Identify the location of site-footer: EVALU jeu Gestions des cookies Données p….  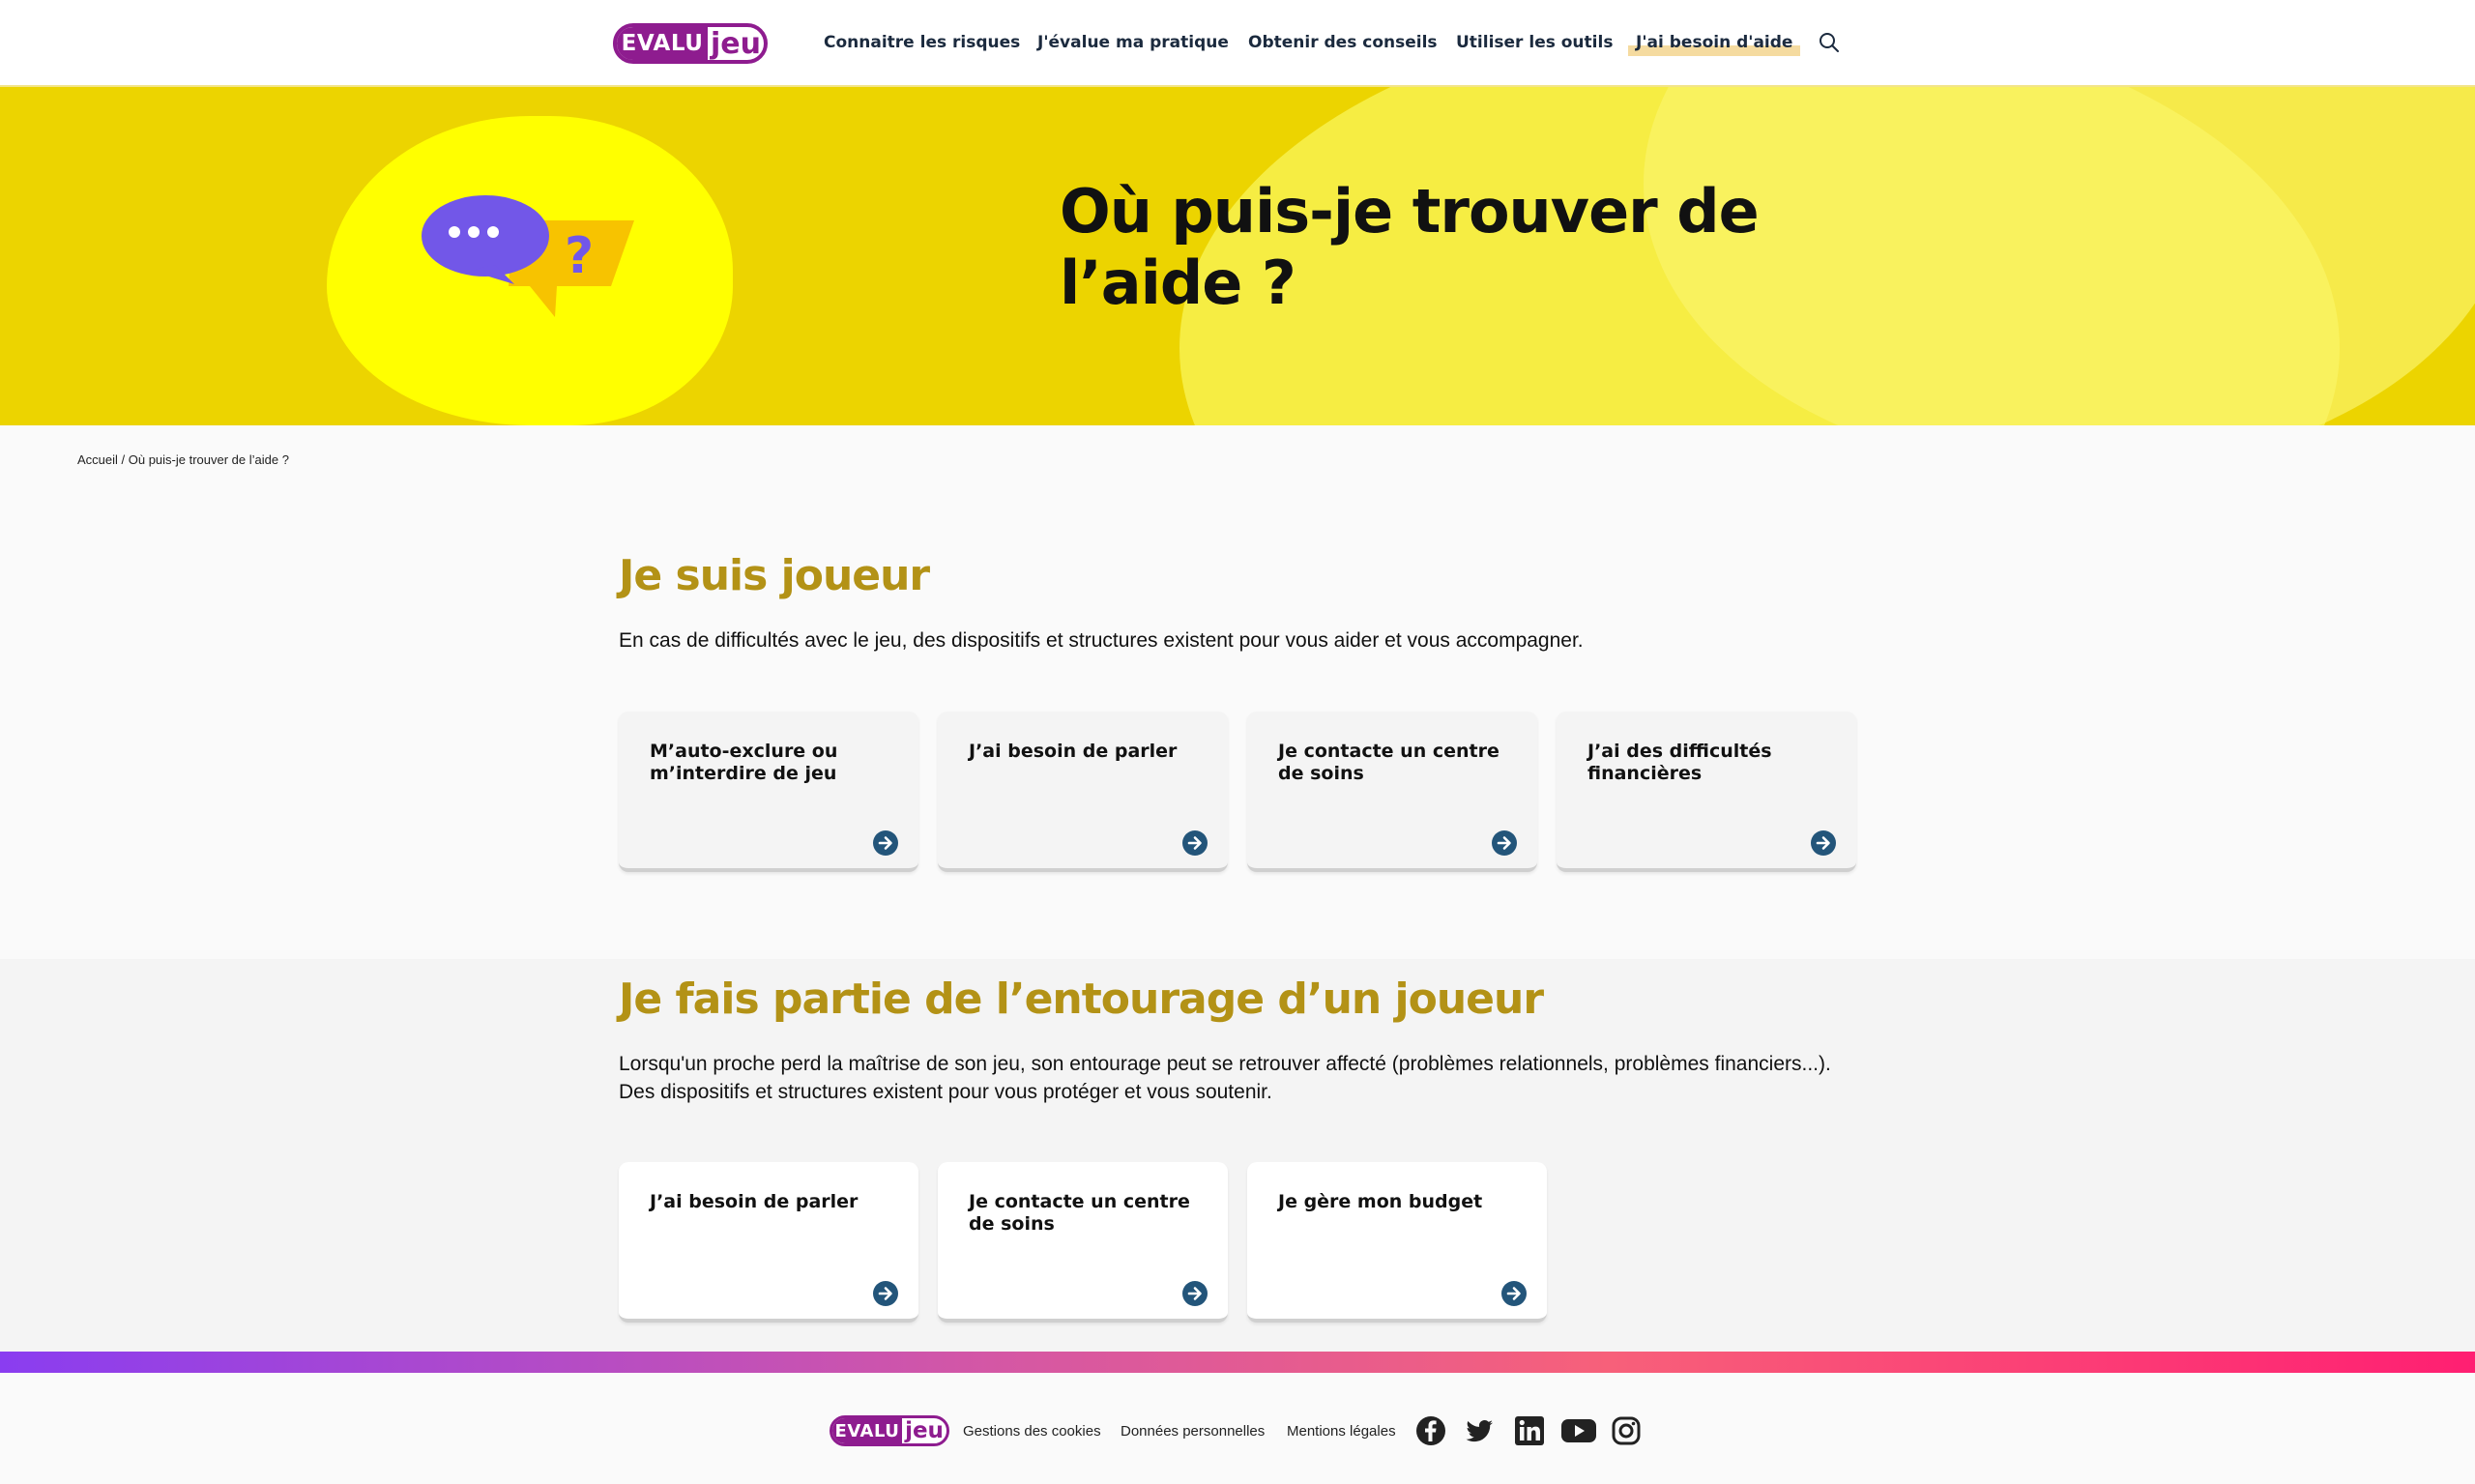
(1237, 1429).